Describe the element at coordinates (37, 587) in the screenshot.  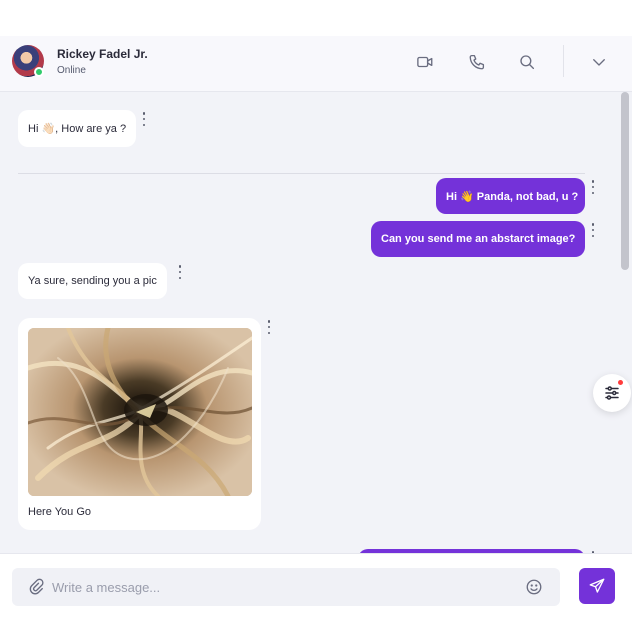
I see `attachment-icon` at that location.